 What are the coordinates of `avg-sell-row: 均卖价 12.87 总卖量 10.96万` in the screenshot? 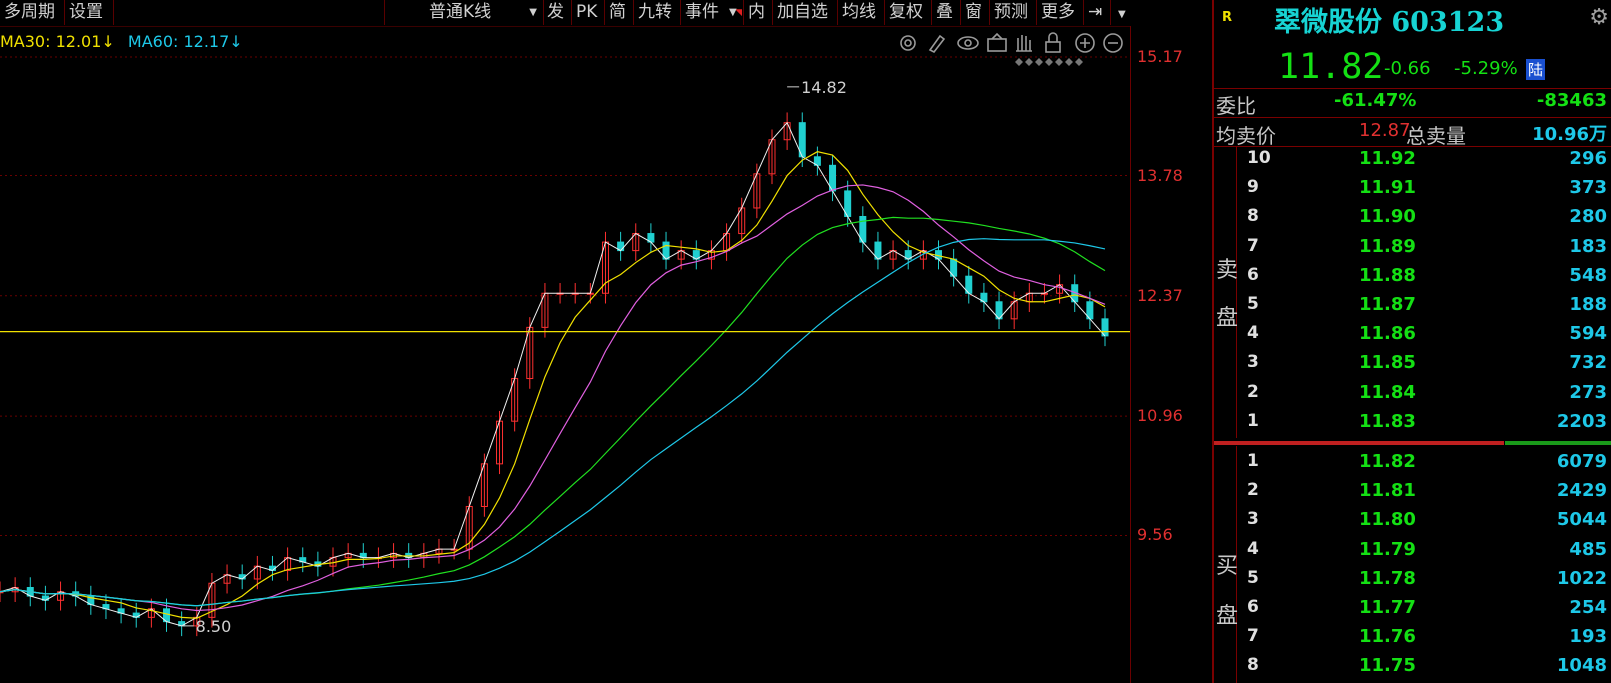 It's located at (1412, 134).